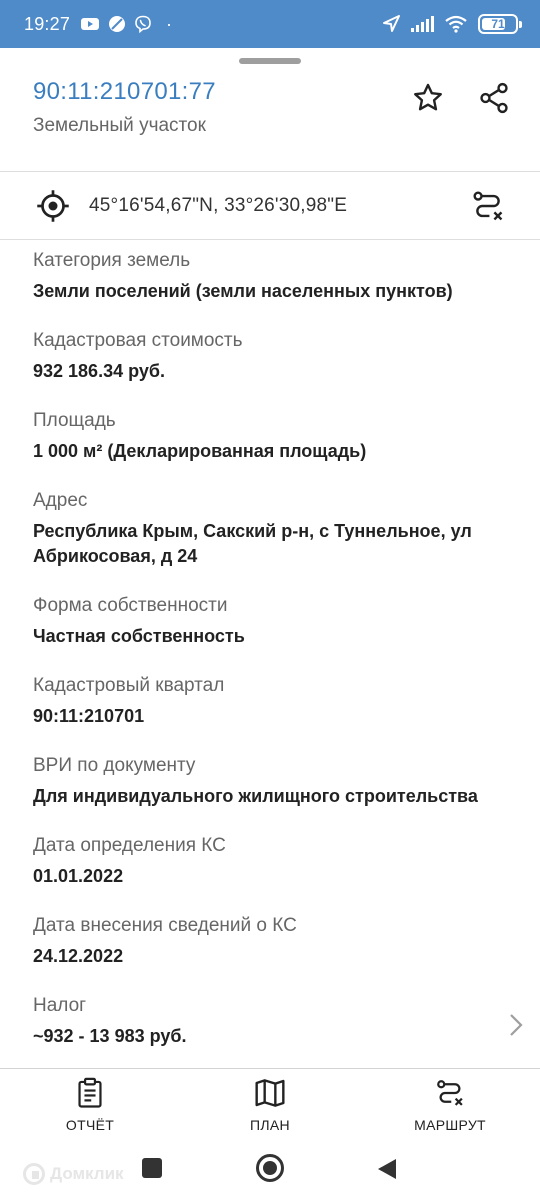 Image resolution: width=540 pixels, height=1200 pixels. What do you see at coordinates (152, 1168) in the screenshot?
I see `recents-button` at bounding box center [152, 1168].